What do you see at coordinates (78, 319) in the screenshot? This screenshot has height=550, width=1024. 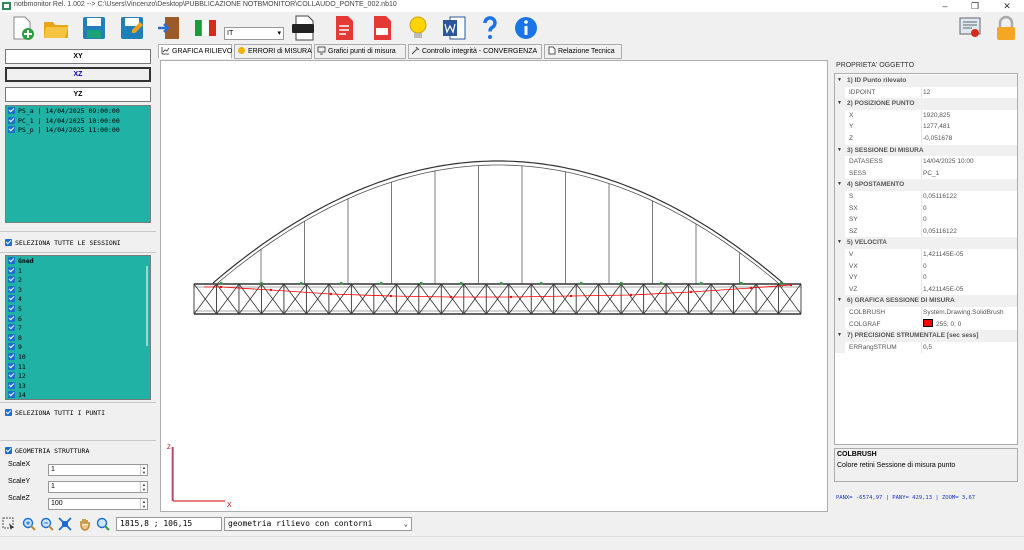 I see `point-item: 6` at bounding box center [78, 319].